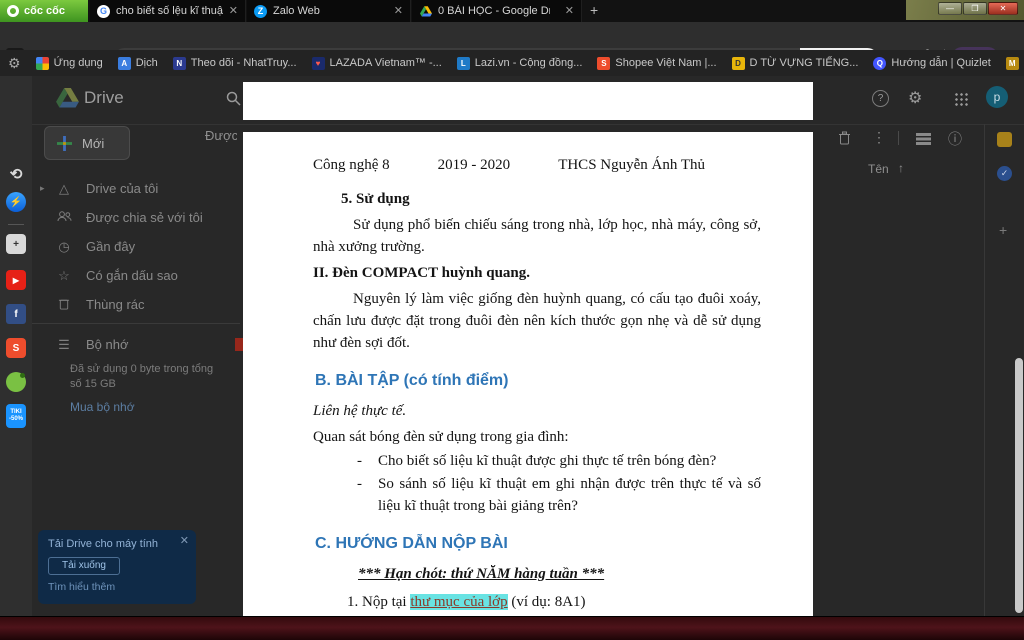 The image size is (1024, 640). What do you see at coordinates (179, 63) in the screenshot?
I see `n-favicon: N` at bounding box center [179, 63].